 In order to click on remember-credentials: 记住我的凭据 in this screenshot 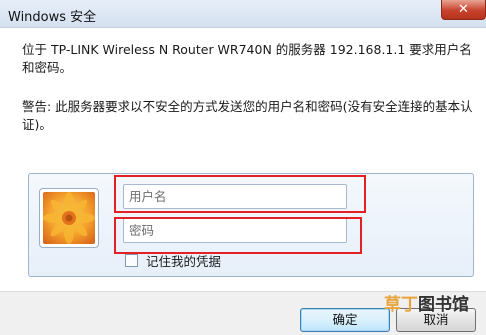, I will do `click(173, 260)`.